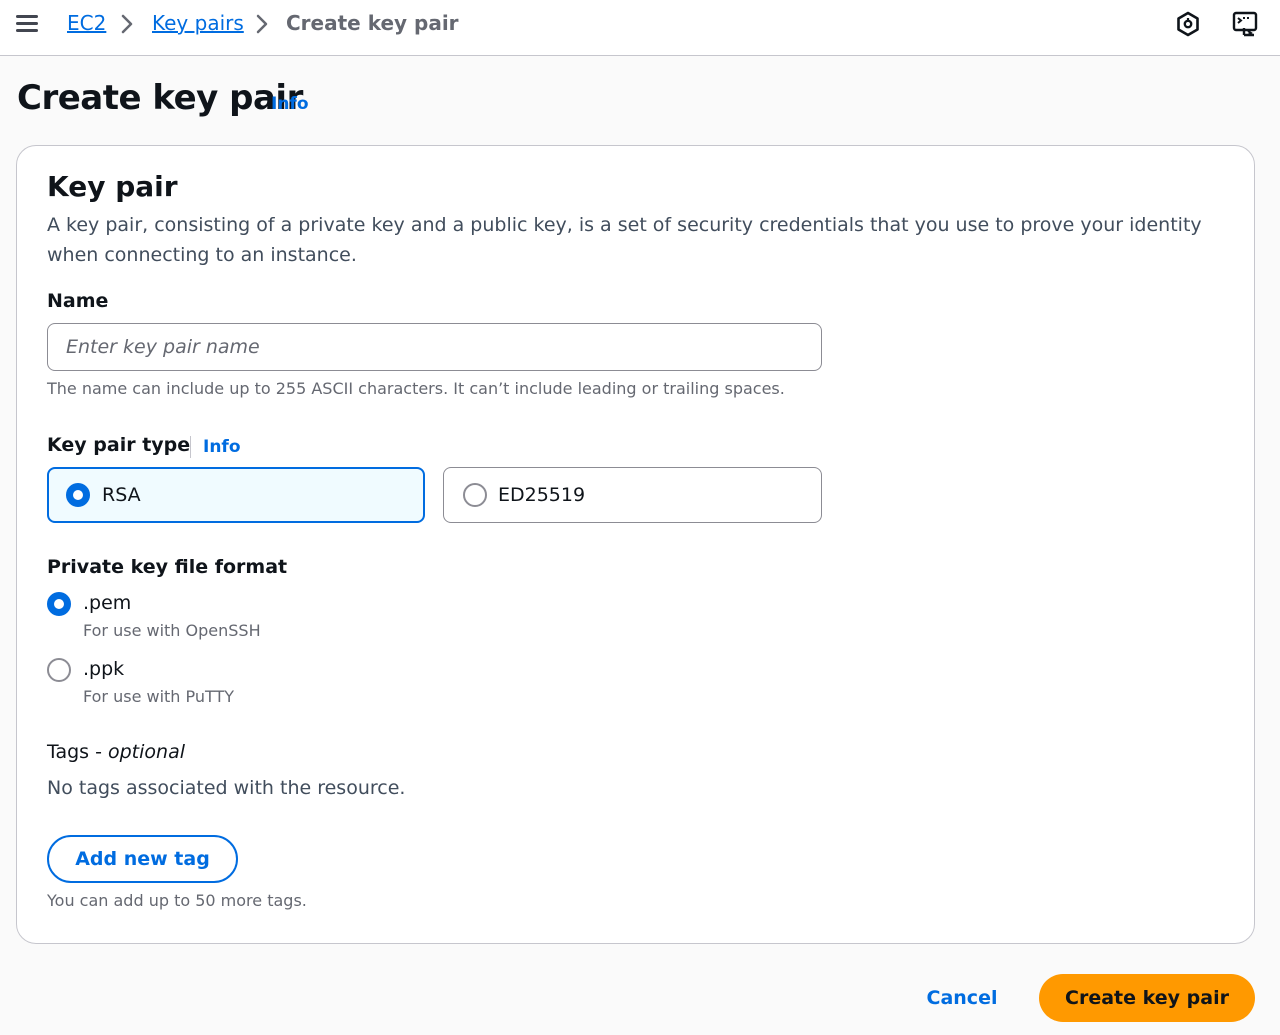  I want to click on rsa-radio, so click(78, 495).